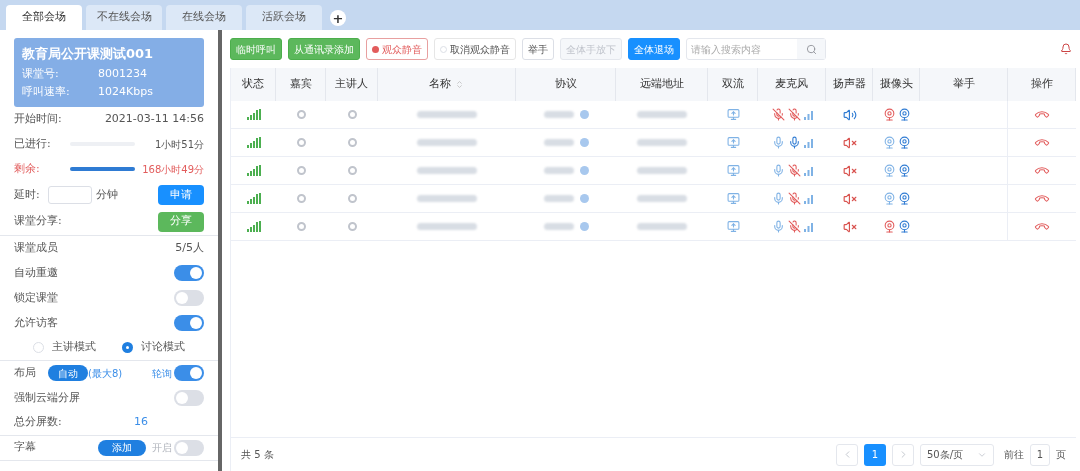 The image size is (1080, 471). Describe the element at coordinates (849, 114) in the screenshot. I see `speaker-icon` at that location.